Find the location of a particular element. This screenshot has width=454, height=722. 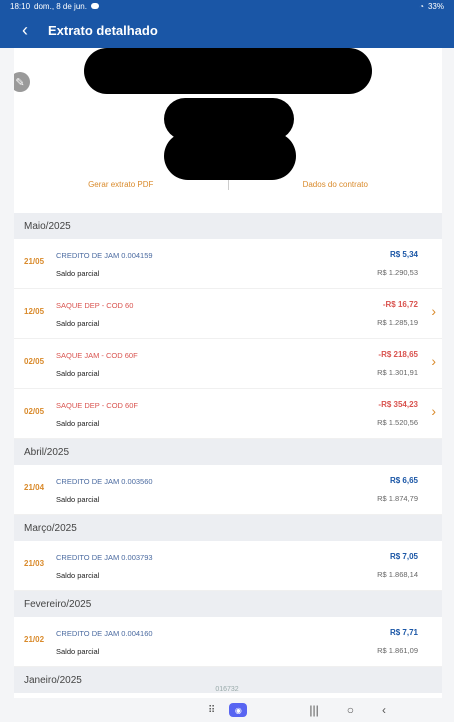

home-icon: ○ is located at coordinates (350, 710).